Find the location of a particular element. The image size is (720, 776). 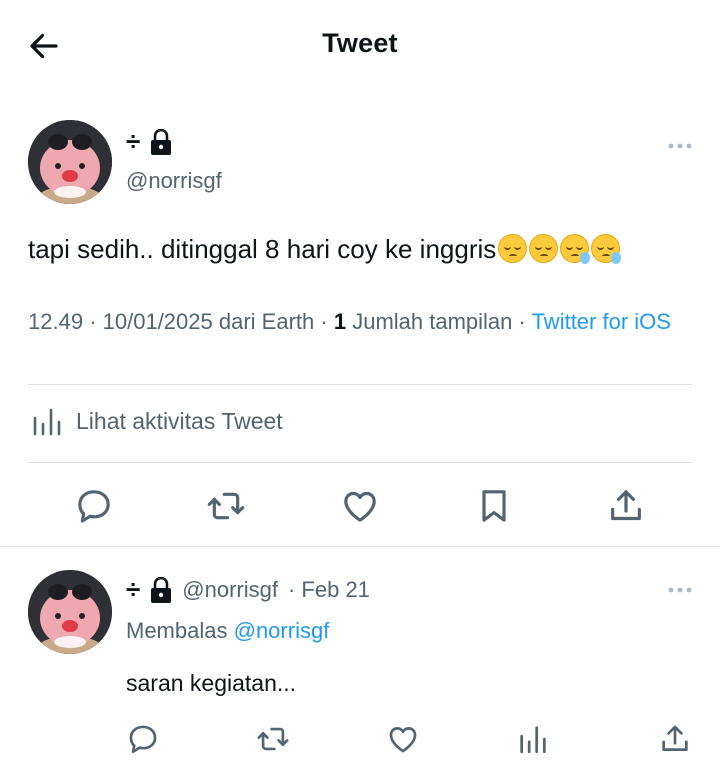

analytics-icon is located at coordinates (47, 422).